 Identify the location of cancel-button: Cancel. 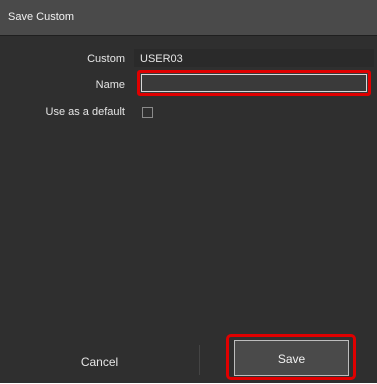
(99, 361).